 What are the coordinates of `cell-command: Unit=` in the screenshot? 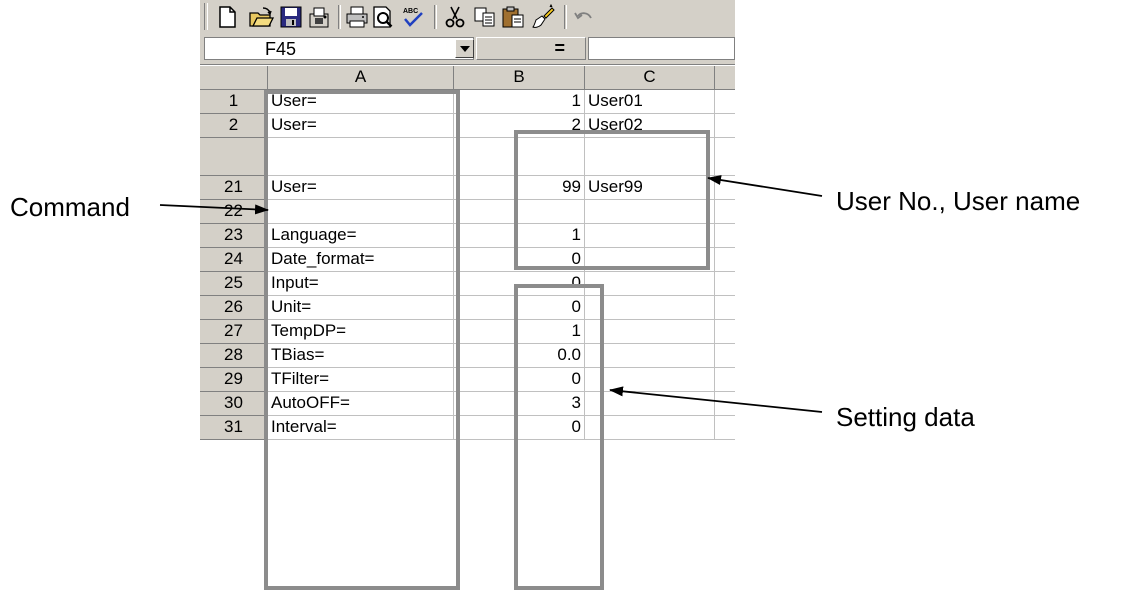 It's located at (361, 308).